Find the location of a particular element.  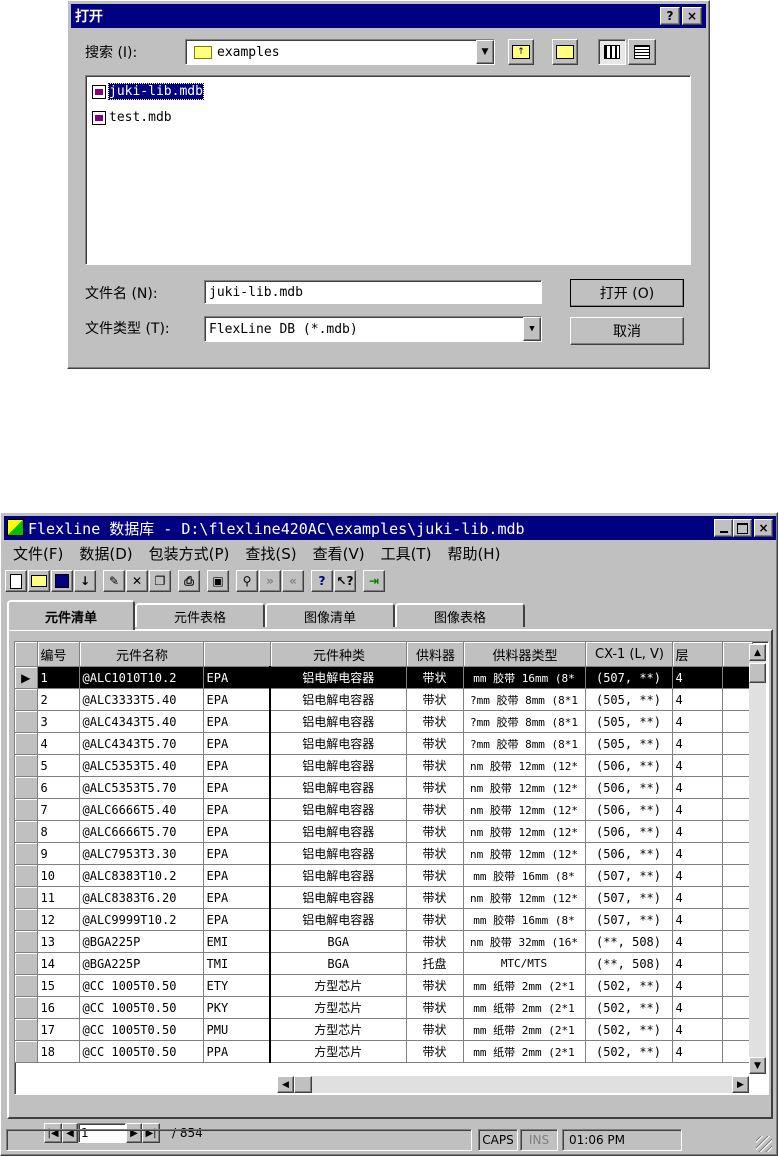

table-cell: 6 is located at coordinates (58, 787).